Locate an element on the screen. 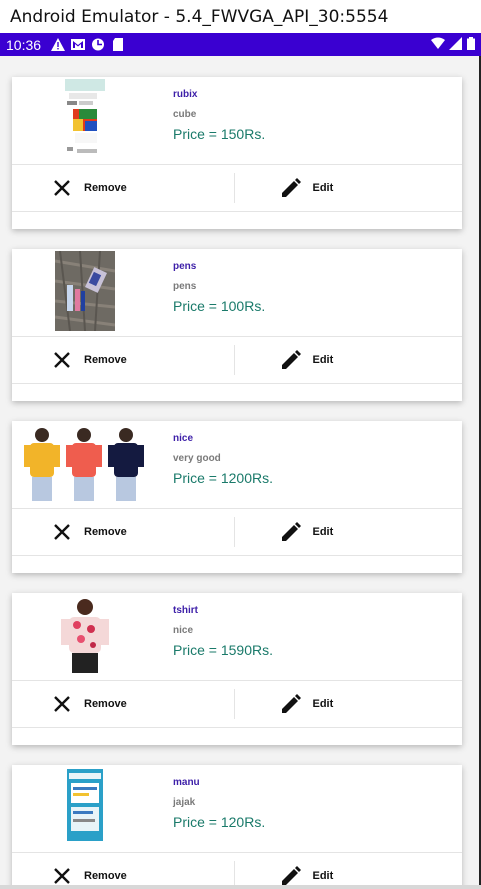 The height and width of the screenshot is (889, 481). product-price: Price = 120Rs. is located at coordinates (219, 822).